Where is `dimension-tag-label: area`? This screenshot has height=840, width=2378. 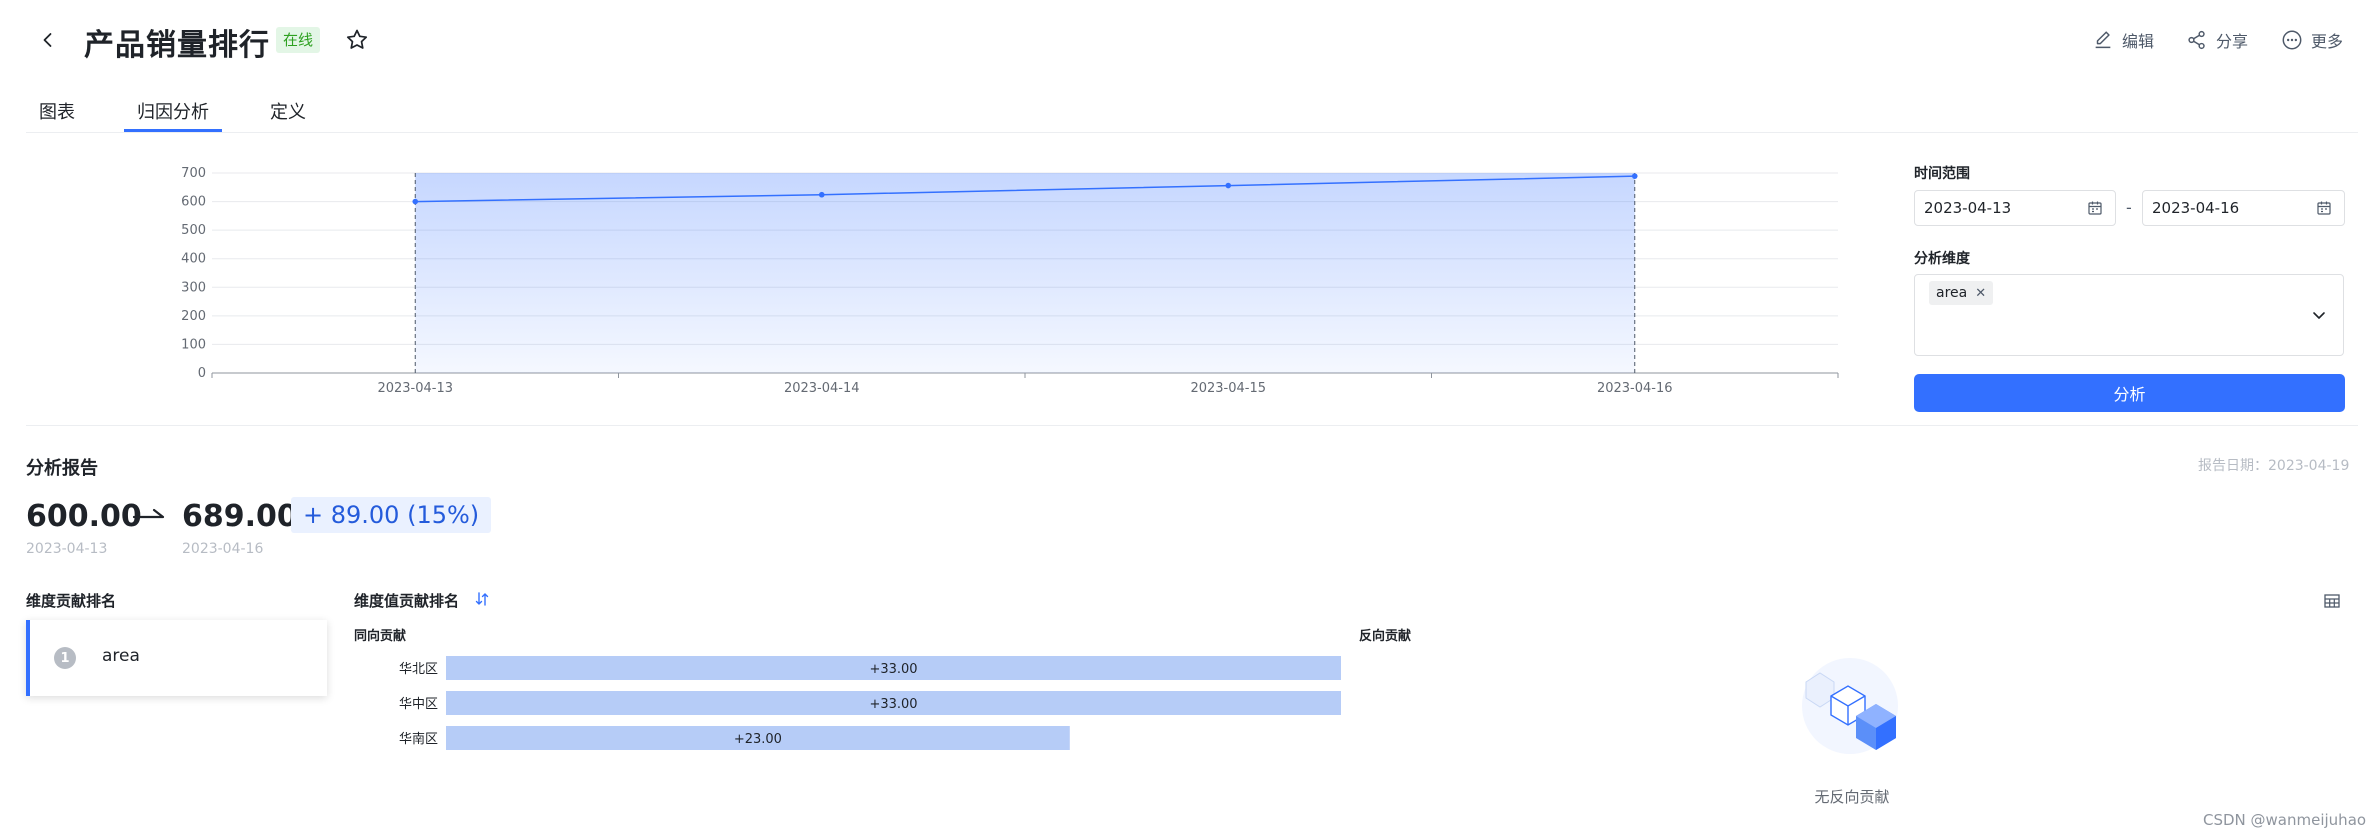
dimension-tag-label: area is located at coordinates (1952, 293).